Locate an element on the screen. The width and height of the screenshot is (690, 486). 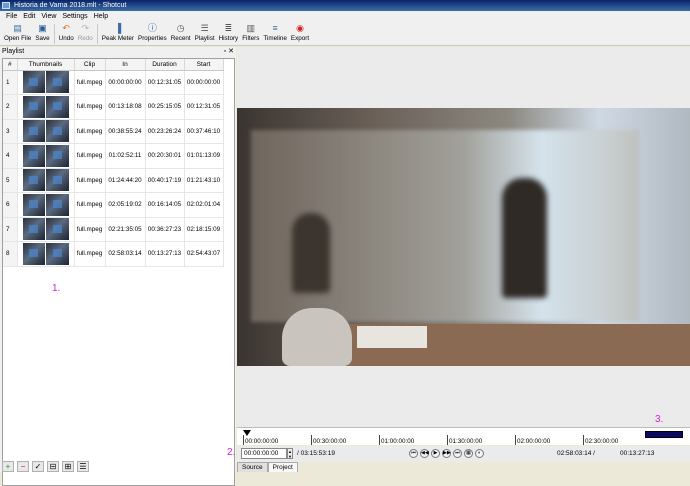
export-button: ◉ Export is located at coordinates (300, 34).